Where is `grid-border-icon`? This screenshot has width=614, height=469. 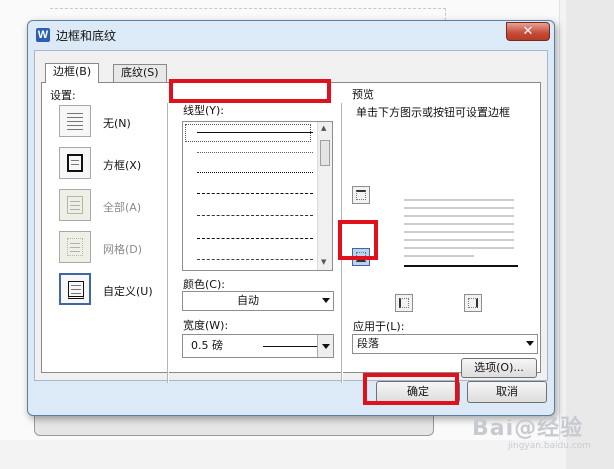 grid-border-icon is located at coordinates (75, 247).